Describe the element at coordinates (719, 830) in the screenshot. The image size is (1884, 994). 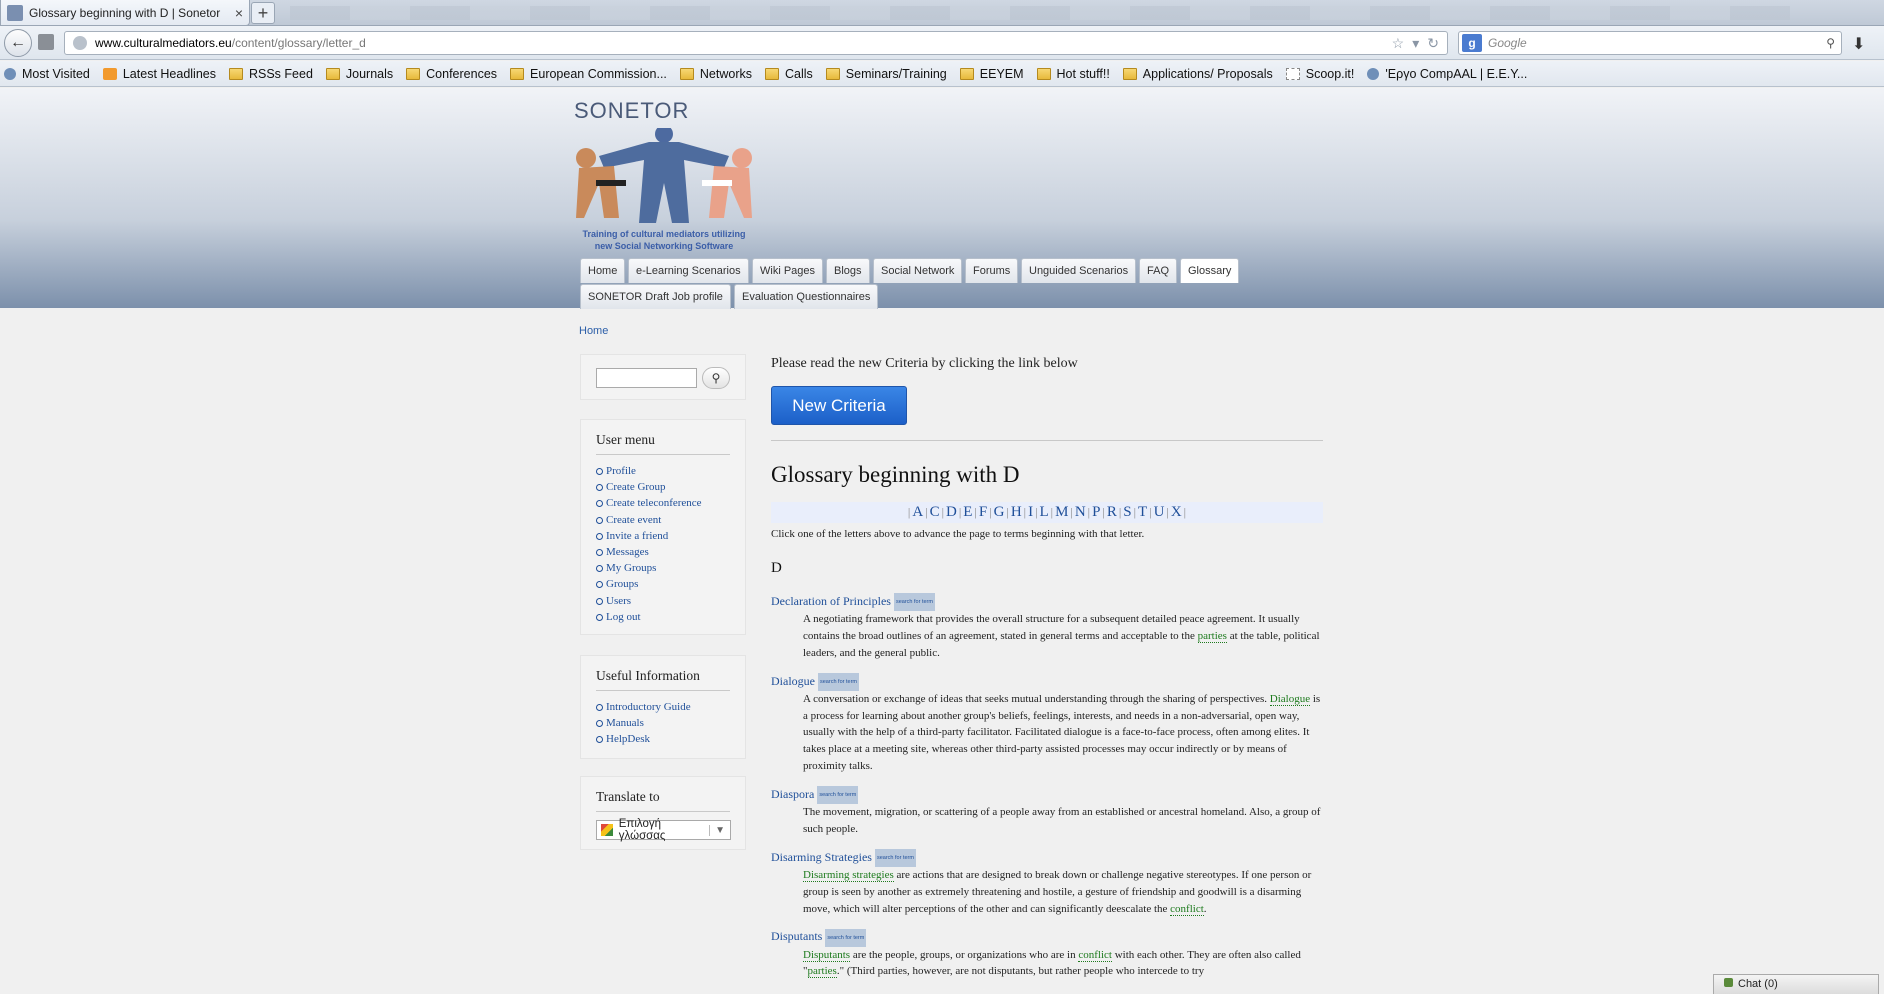
I see `chevron-down-icon: ▼` at that location.